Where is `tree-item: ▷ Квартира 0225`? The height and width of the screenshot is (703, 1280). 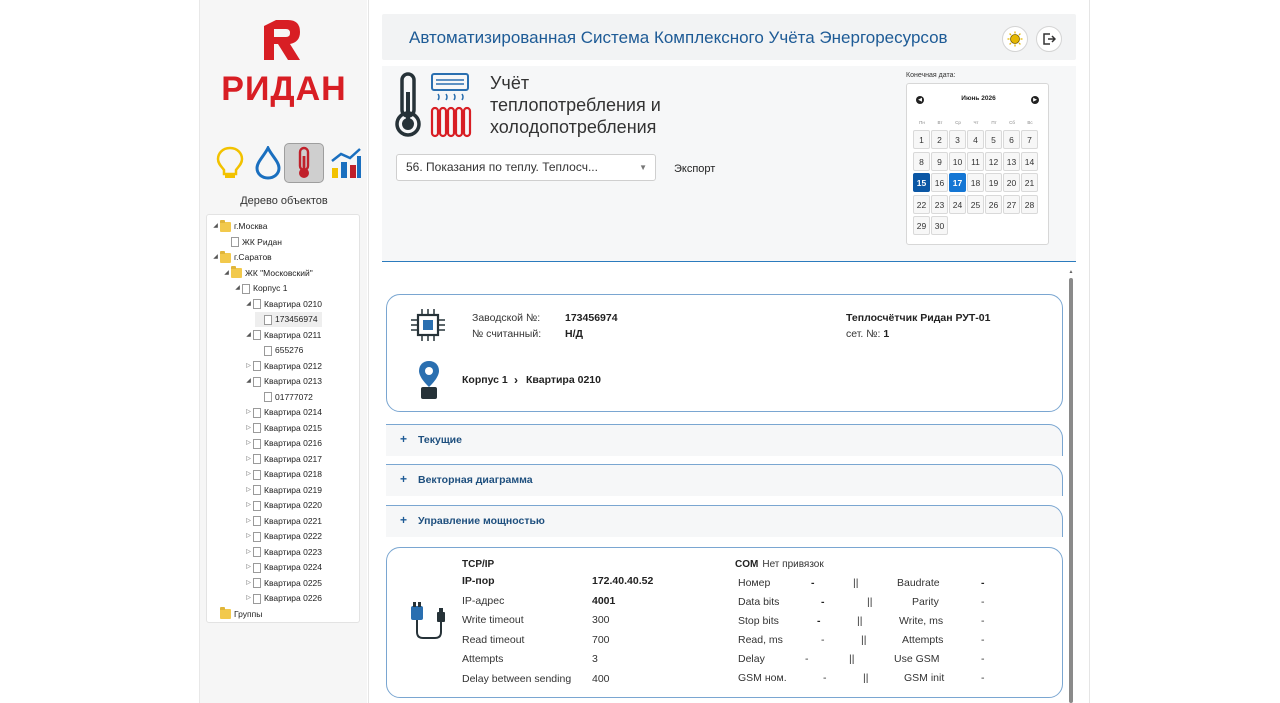 tree-item: ▷ Квартира 0225 is located at coordinates (283, 583).